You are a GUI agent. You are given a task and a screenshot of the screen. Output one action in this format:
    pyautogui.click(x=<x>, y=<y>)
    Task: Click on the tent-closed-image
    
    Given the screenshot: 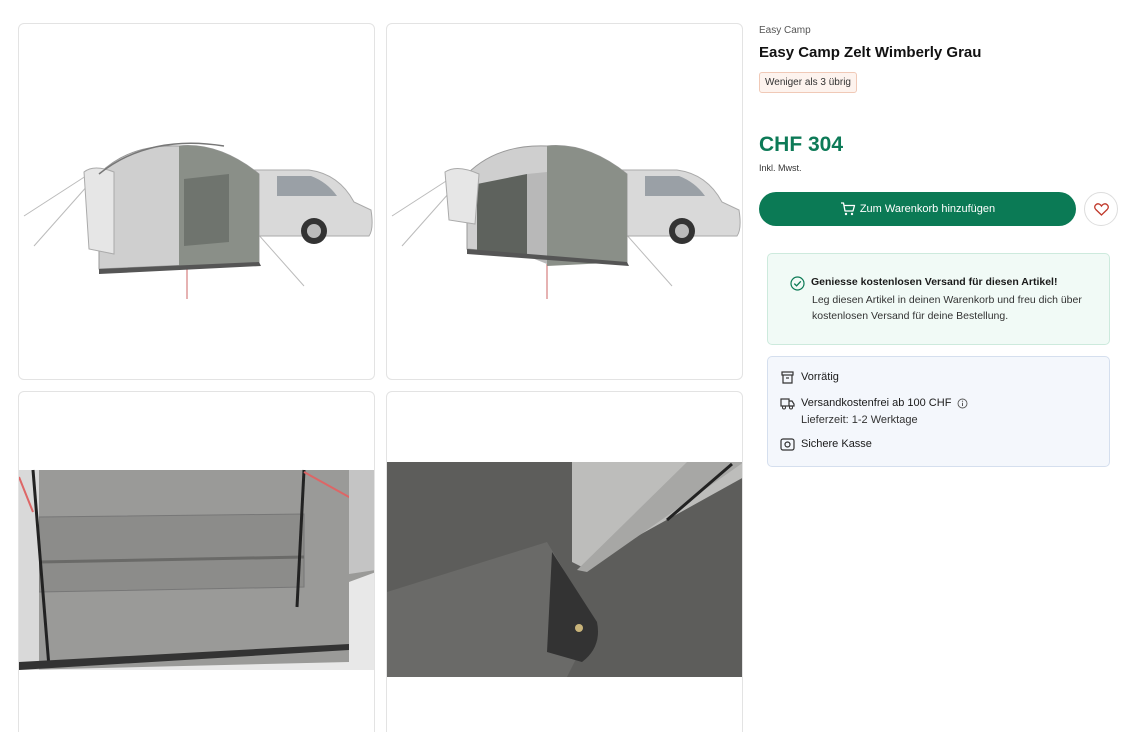 What is the action you would take?
    pyautogui.click(x=198, y=220)
    